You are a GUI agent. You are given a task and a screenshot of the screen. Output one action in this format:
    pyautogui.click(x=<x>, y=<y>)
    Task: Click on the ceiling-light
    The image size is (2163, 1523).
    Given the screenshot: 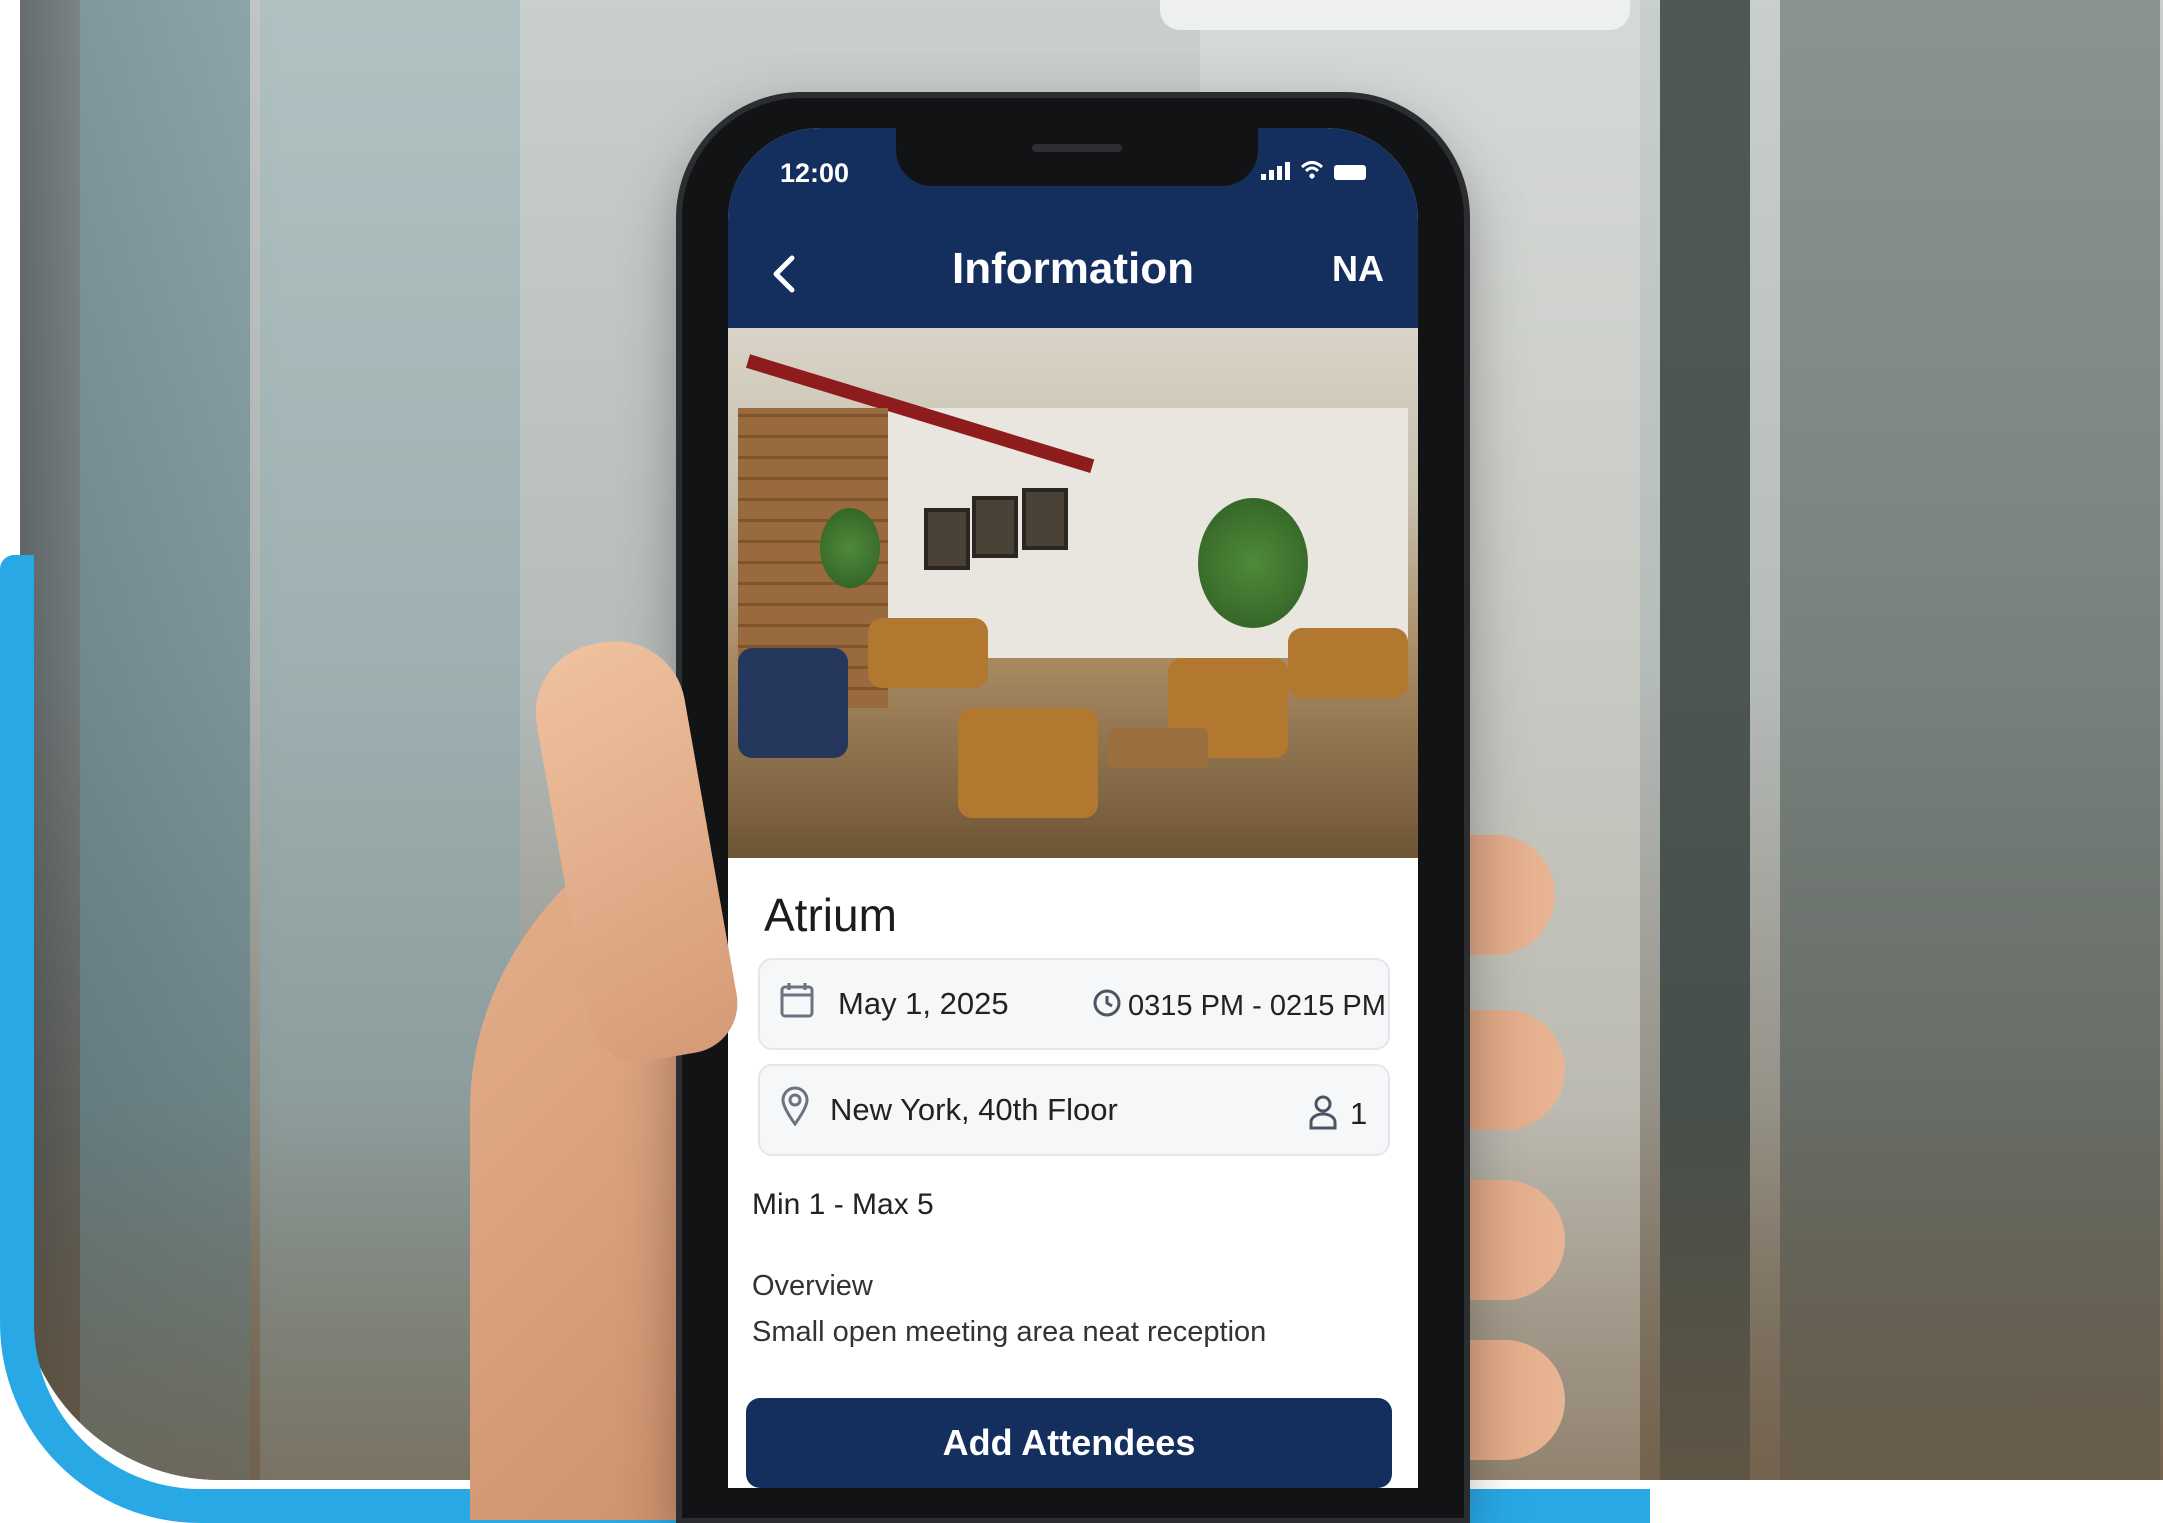 What is the action you would take?
    pyautogui.click(x=1395, y=15)
    